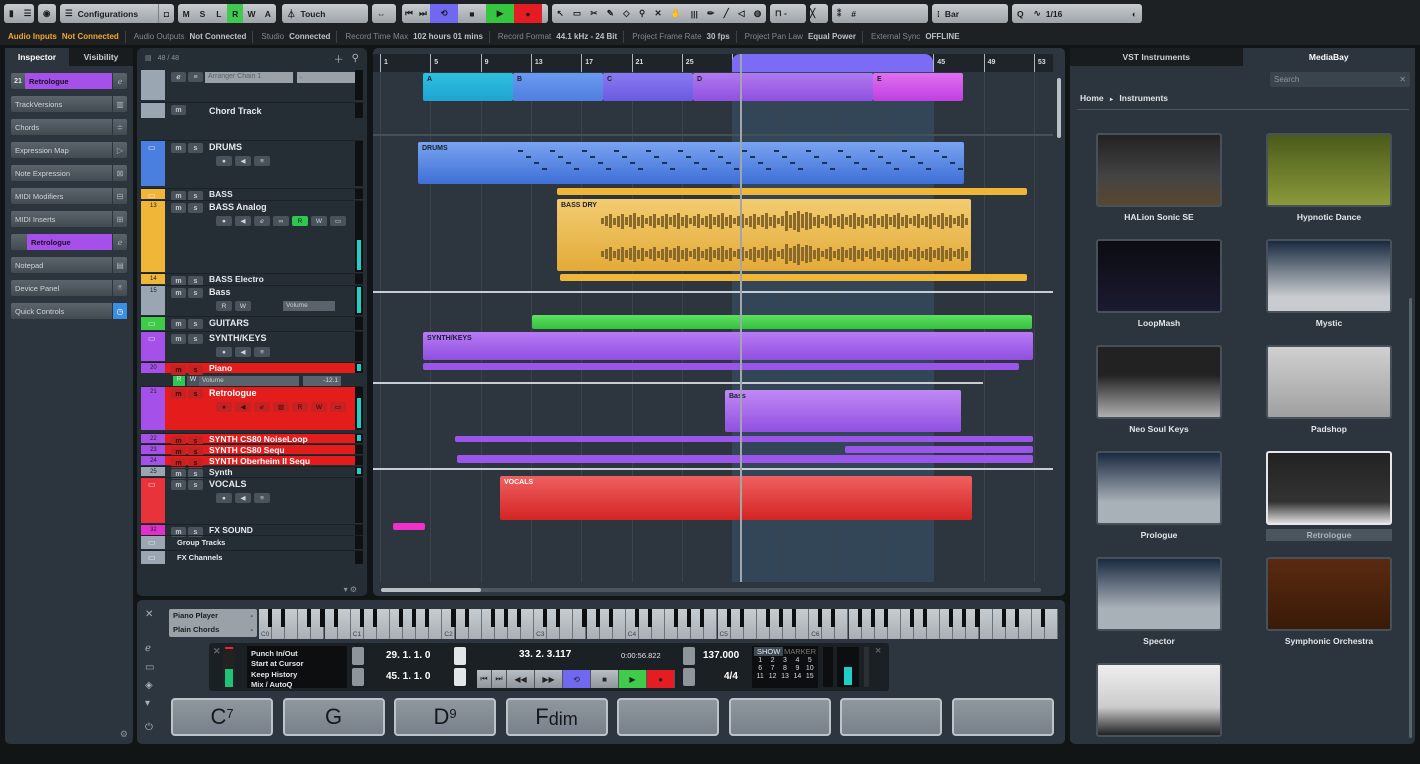 The image size is (1420, 764). Describe the element at coordinates (259, 461) in the screenshot. I see `track-name: SYNTH Oberheim II Sequ` at that location.